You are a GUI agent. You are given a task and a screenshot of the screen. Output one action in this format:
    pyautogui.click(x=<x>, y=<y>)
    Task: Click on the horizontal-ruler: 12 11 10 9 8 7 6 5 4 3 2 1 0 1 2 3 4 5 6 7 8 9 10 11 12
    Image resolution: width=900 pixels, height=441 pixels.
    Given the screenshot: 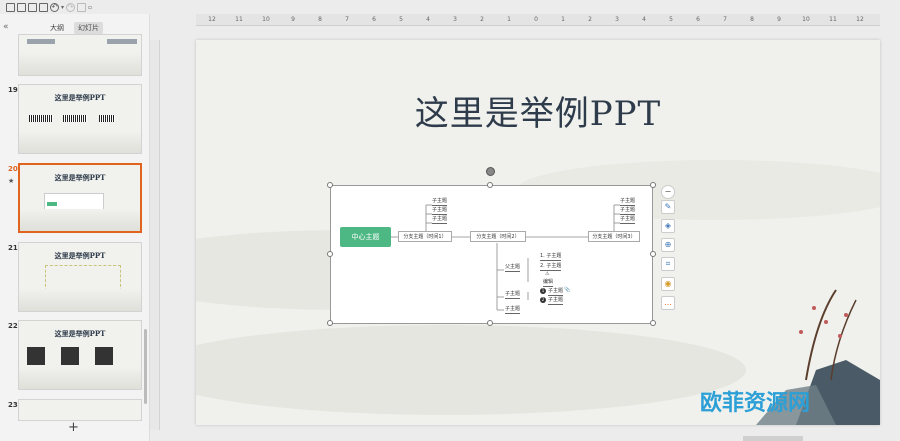 What is the action you would take?
    pyautogui.click(x=538, y=20)
    